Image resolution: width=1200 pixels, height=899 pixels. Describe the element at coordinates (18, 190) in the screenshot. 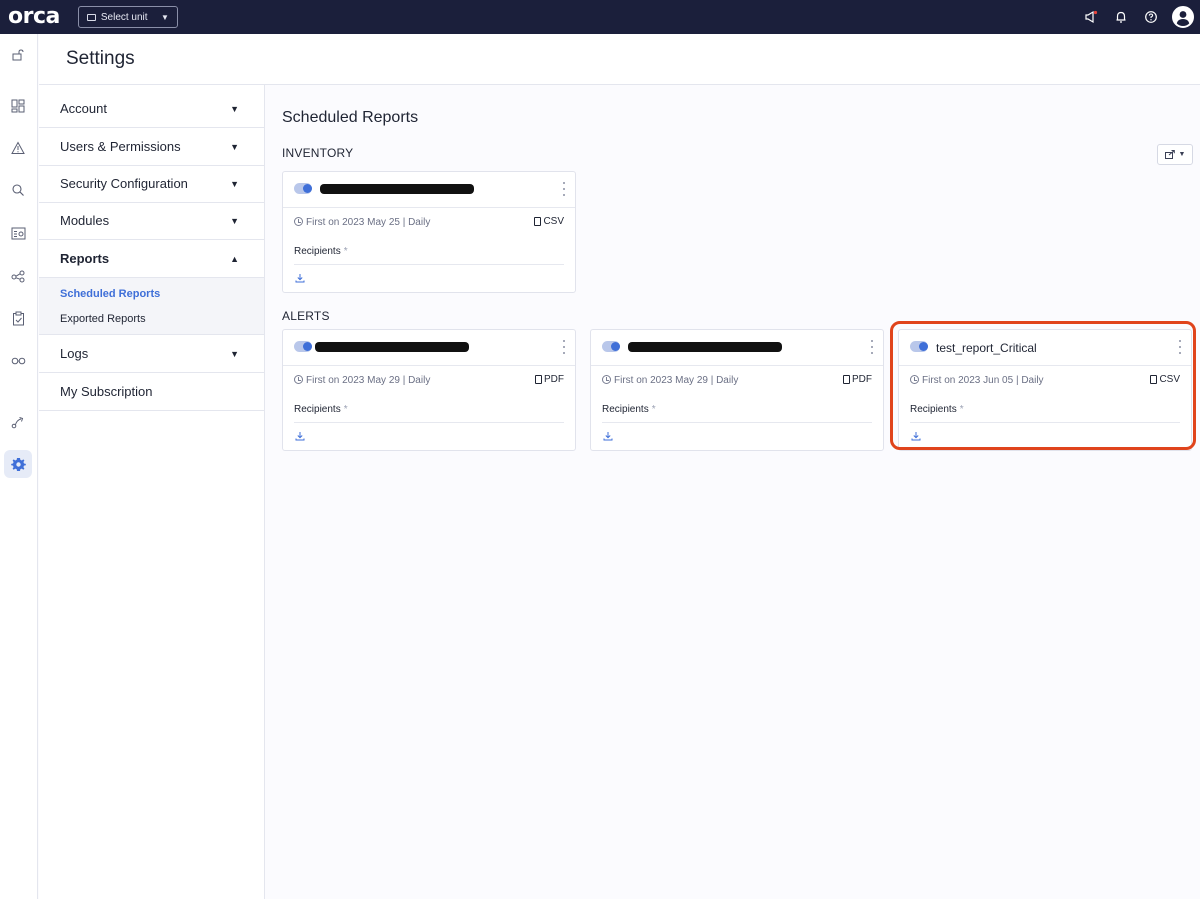

I see `search-icon` at that location.